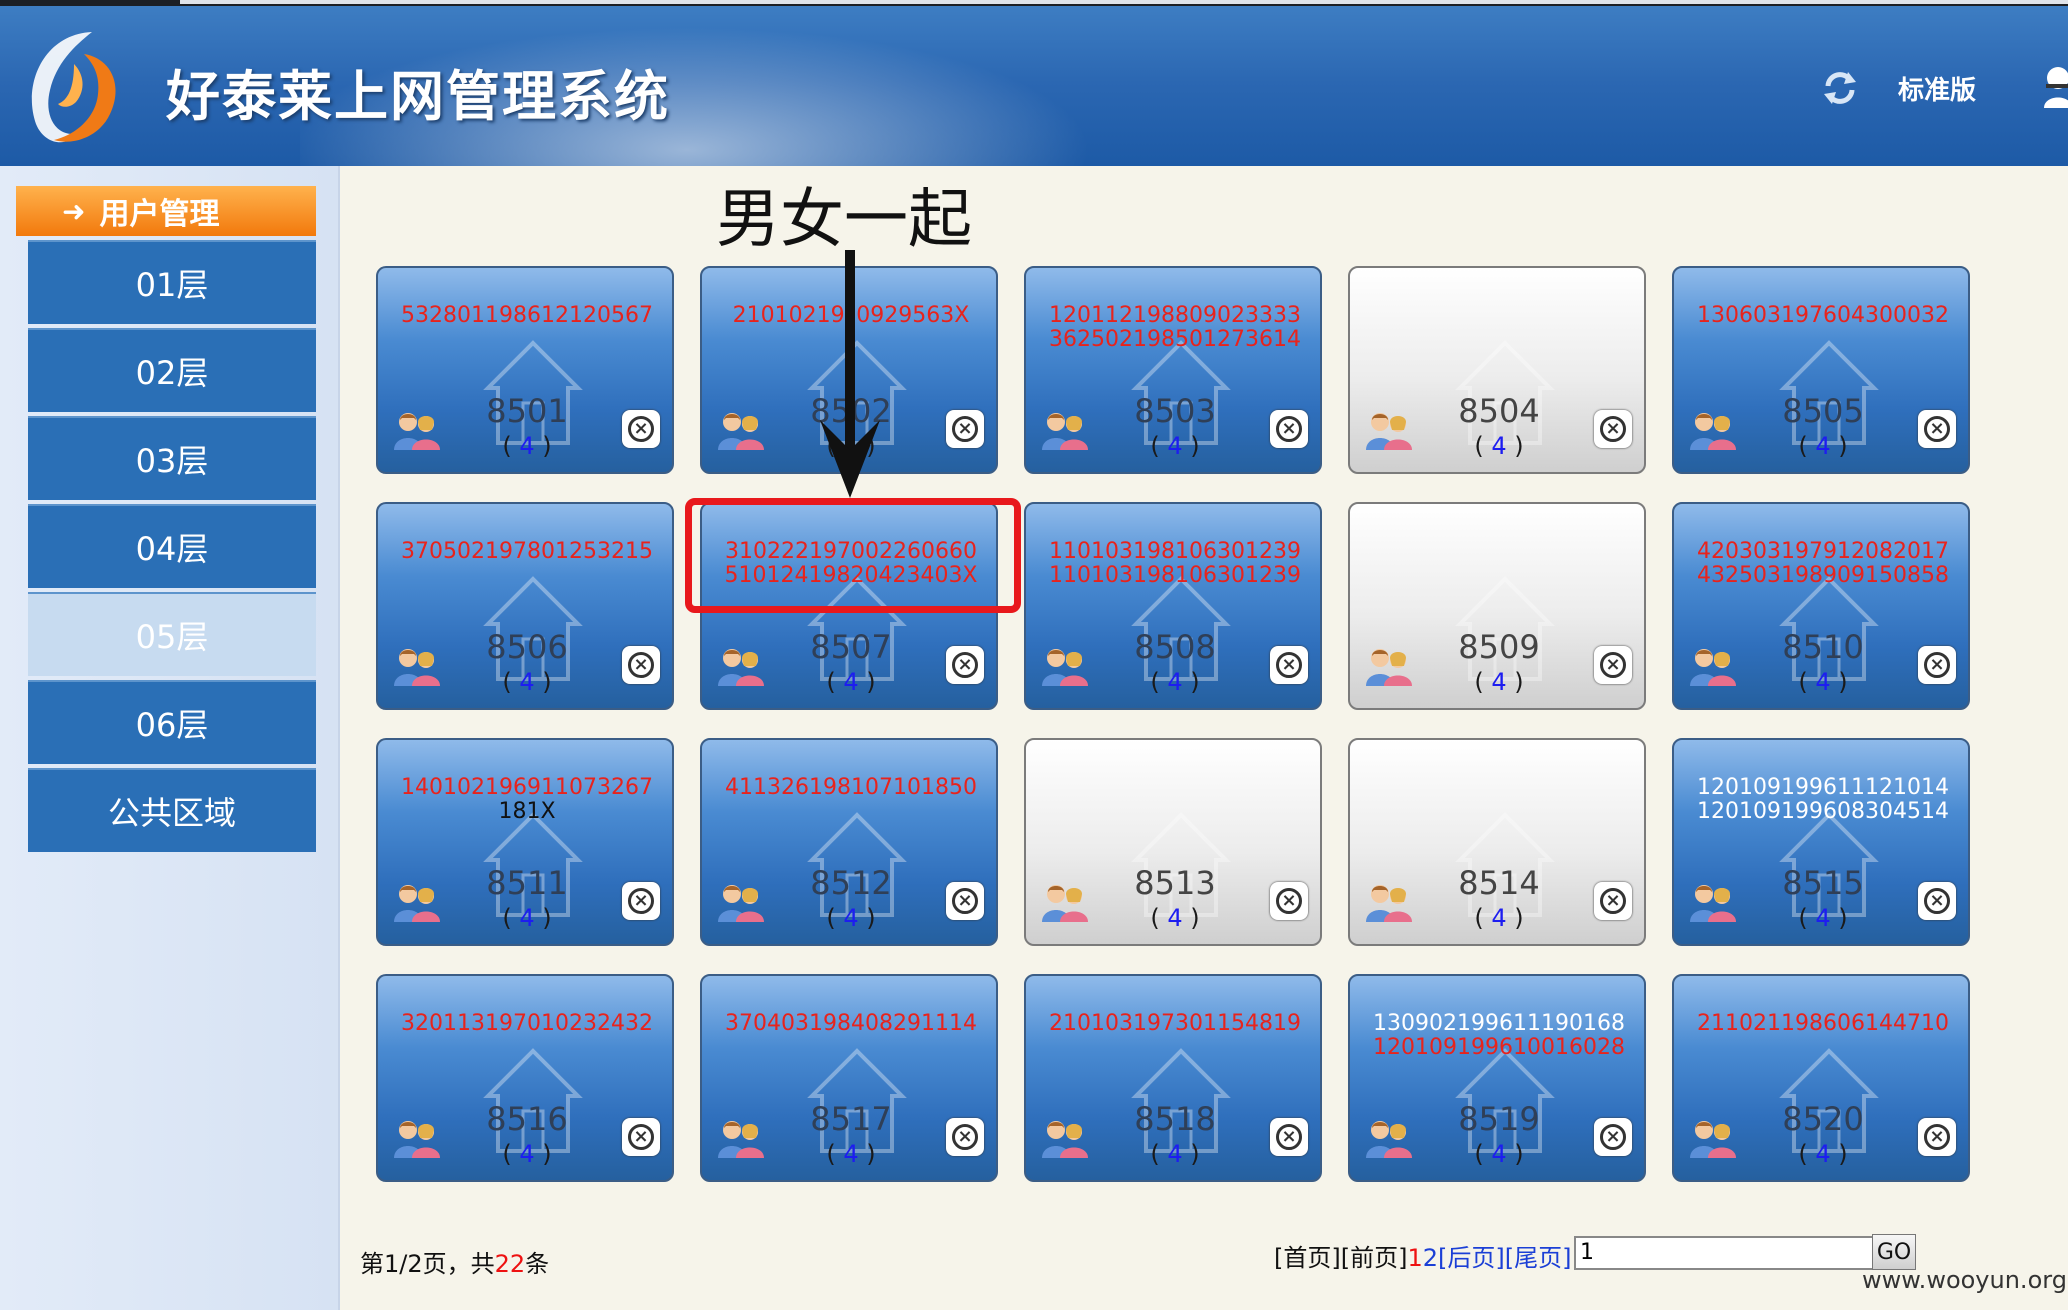 The image size is (2068, 1310). What do you see at coordinates (172, 458) in the screenshot?
I see `sidebar-item-floor-03: 03层` at bounding box center [172, 458].